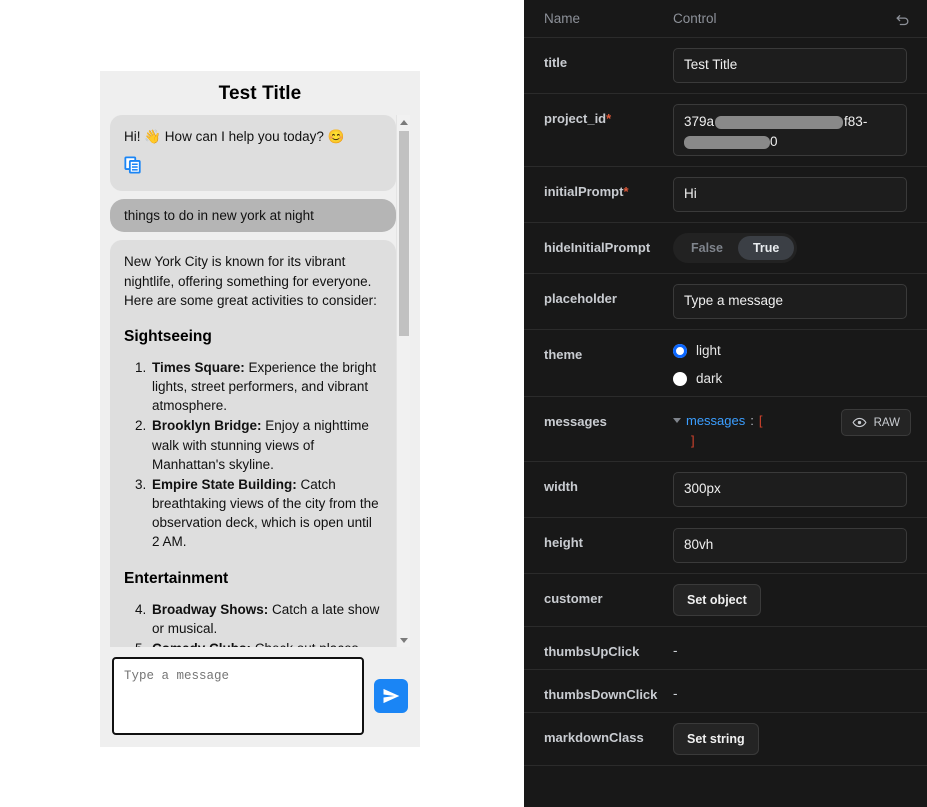 This screenshot has height=807, width=927. I want to click on send-button, so click(391, 696).